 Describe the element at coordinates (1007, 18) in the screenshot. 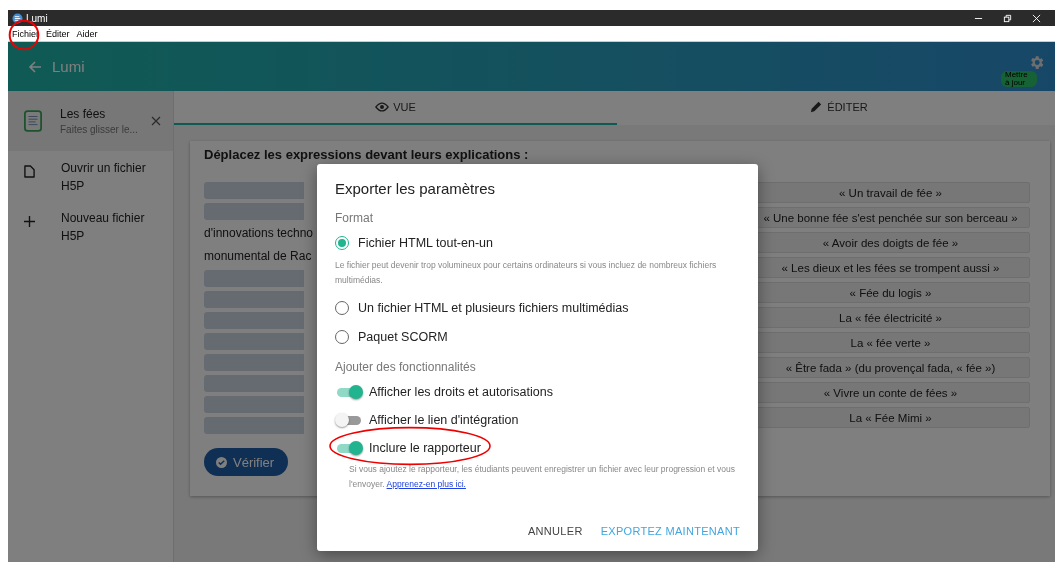

I see `restore-icon` at that location.